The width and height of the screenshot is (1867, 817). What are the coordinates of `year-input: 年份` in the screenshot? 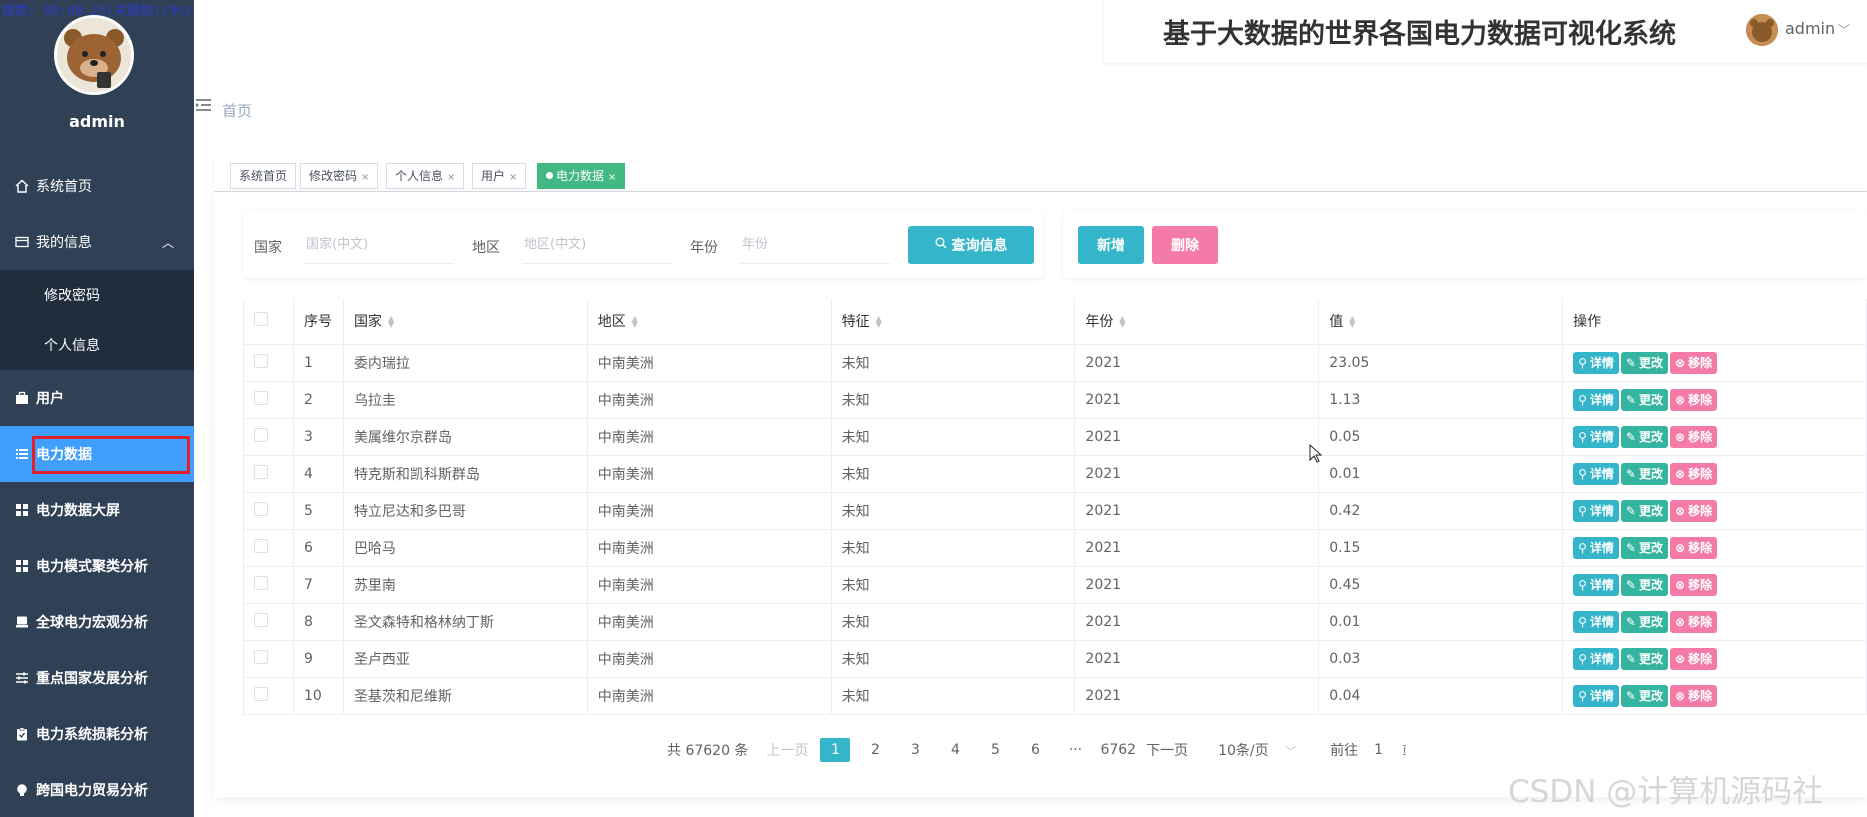 It's located at (815, 245).